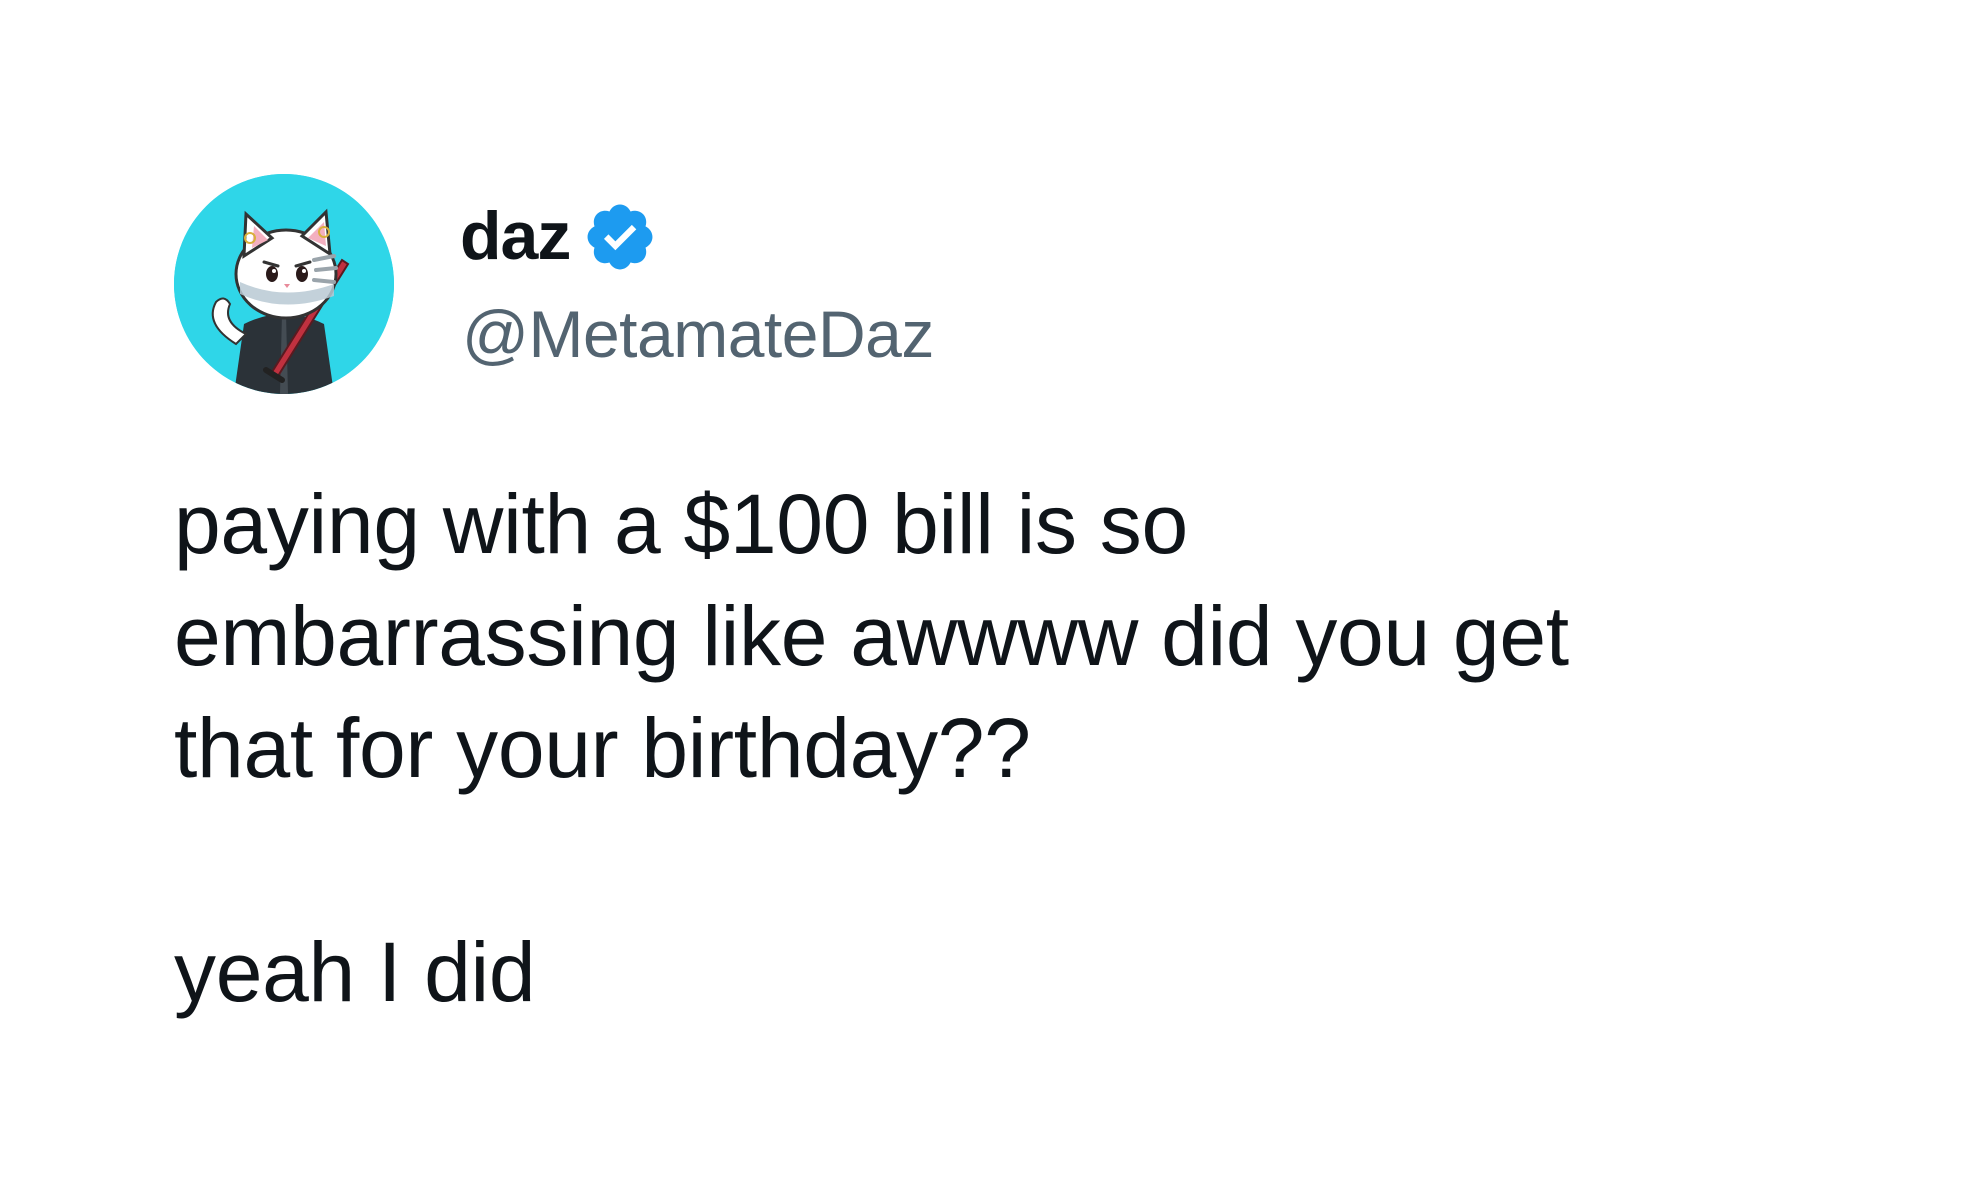  I want to click on display-name: daz, so click(515, 236).